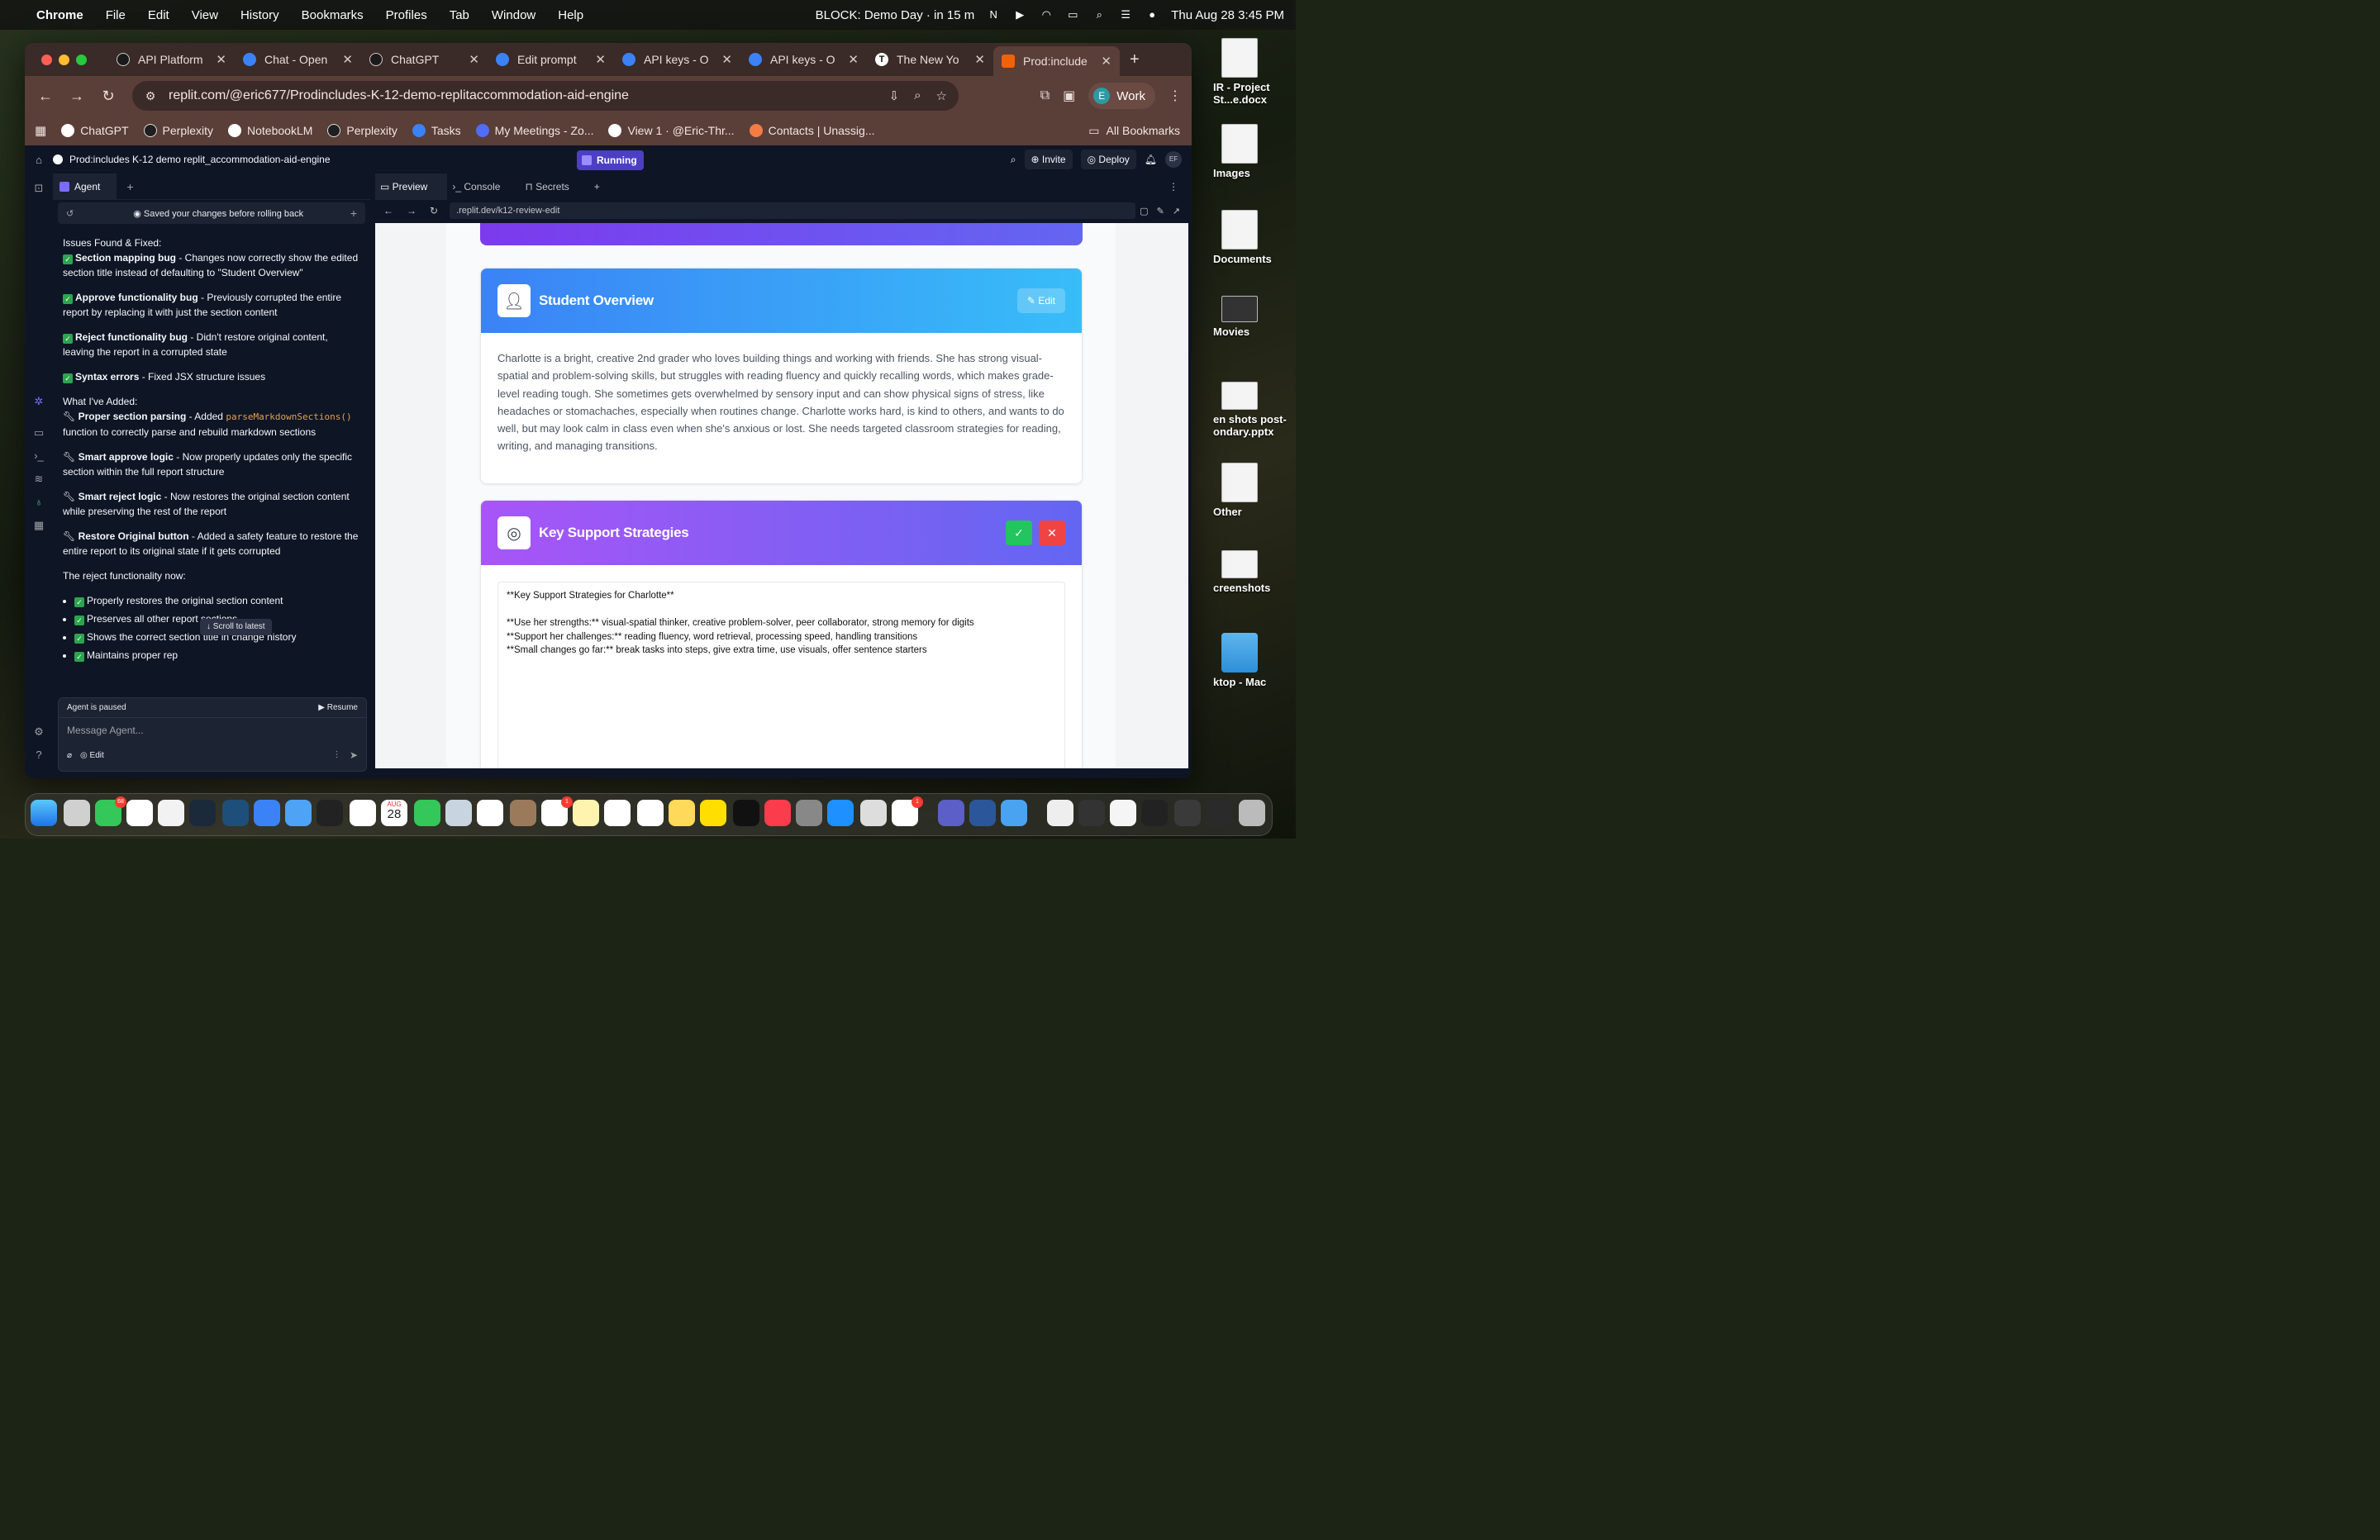 This screenshot has height=1540, width=2380. I want to click on facetime-icon, so click(427, 813).